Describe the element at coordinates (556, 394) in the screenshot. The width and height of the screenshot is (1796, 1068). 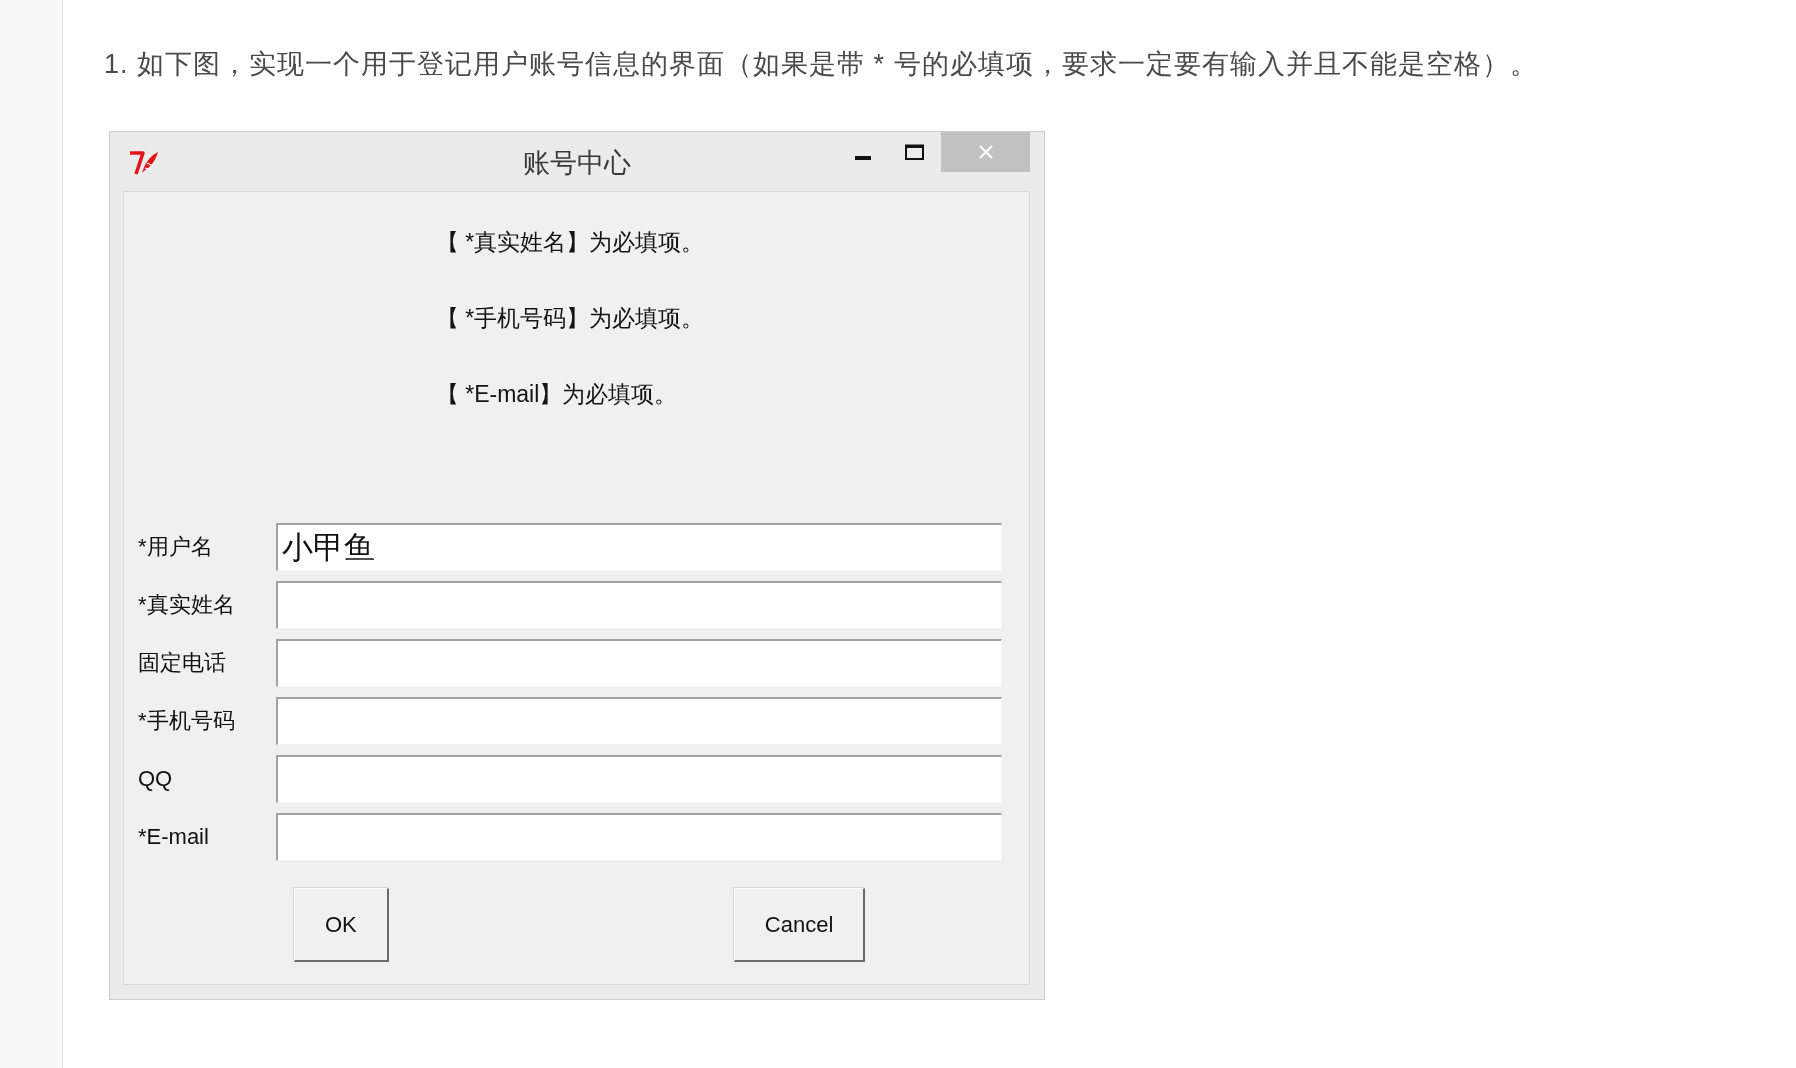
I see `notice-text: 【 *E-mail】为必填项。` at that location.